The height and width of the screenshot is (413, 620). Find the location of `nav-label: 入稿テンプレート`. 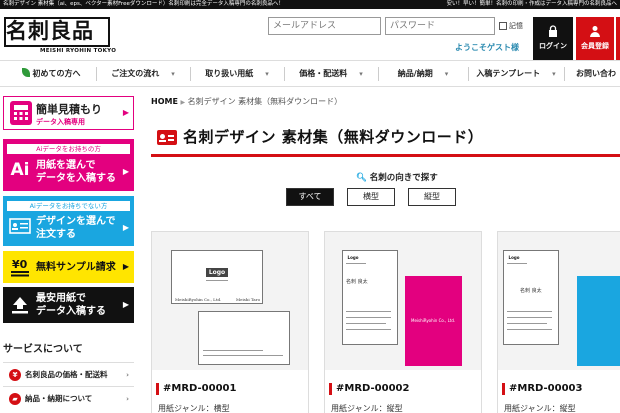

nav-label: 入稿テンプレート is located at coordinates (508, 73).